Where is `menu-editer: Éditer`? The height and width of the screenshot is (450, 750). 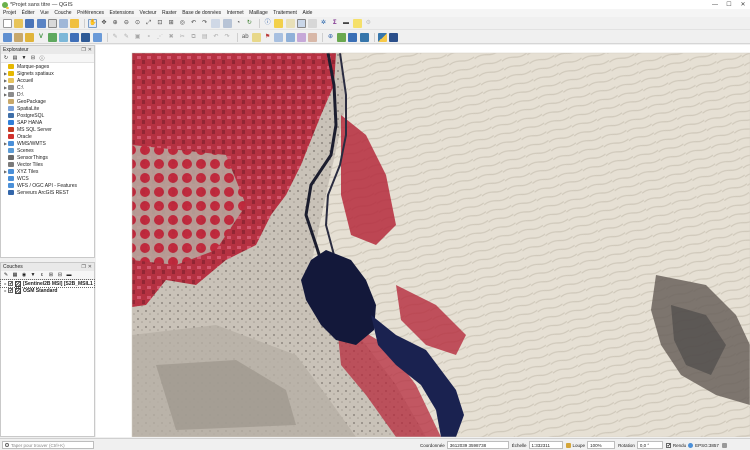 menu-editer: Éditer is located at coordinates (28, 13).